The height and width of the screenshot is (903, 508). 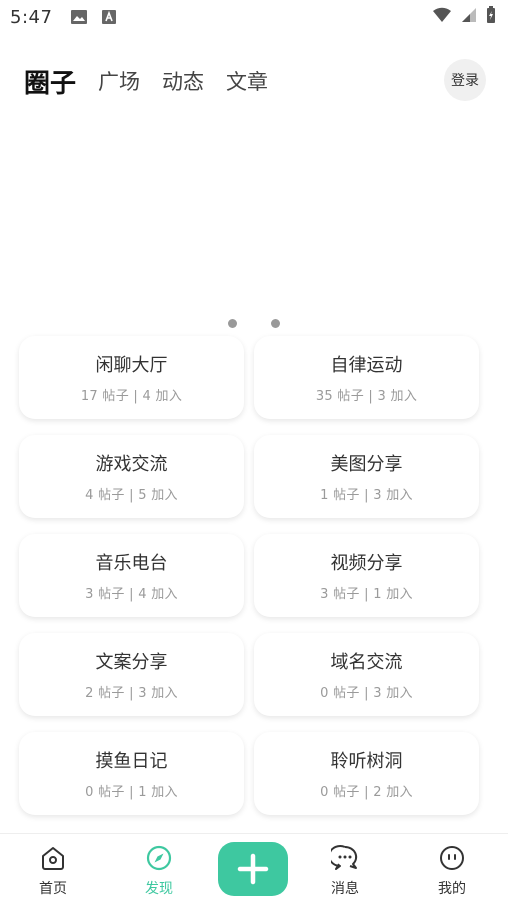 I want to click on top-tab-bar: 圈子 广场 动态 文章 登录, so click(x=254, y=81).